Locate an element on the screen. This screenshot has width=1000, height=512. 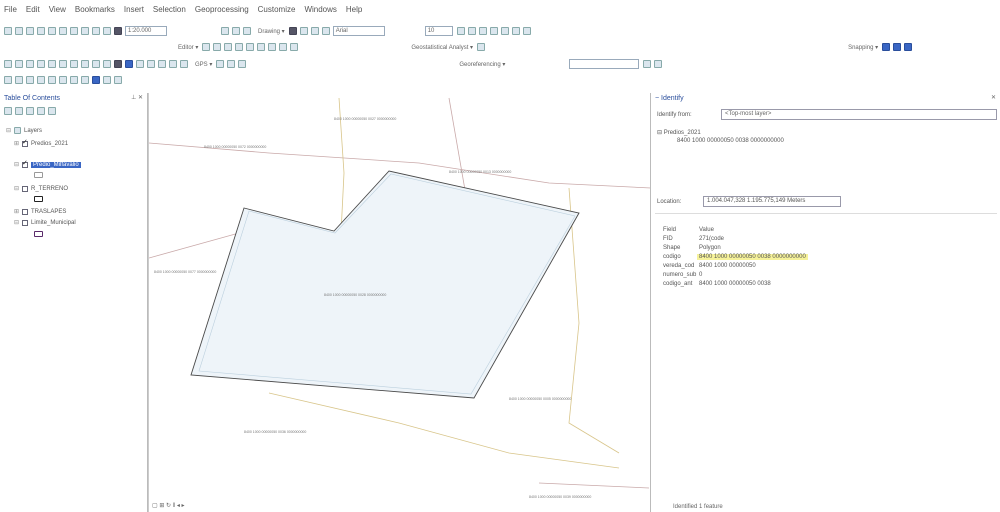
layer-r-terreno: ⊟ R_TERRENO is located at coordinates (41, 188).